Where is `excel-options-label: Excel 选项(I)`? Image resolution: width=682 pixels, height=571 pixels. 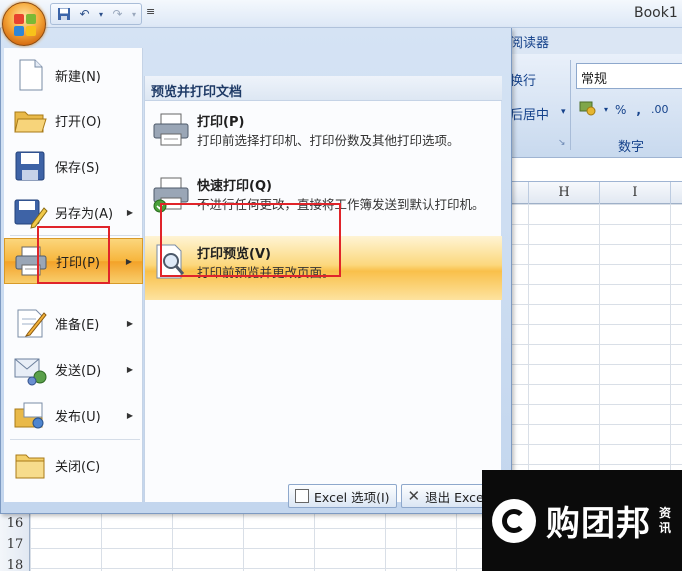 excel-options-label: Excel 选项(I) is located at coordinates (352, 497).